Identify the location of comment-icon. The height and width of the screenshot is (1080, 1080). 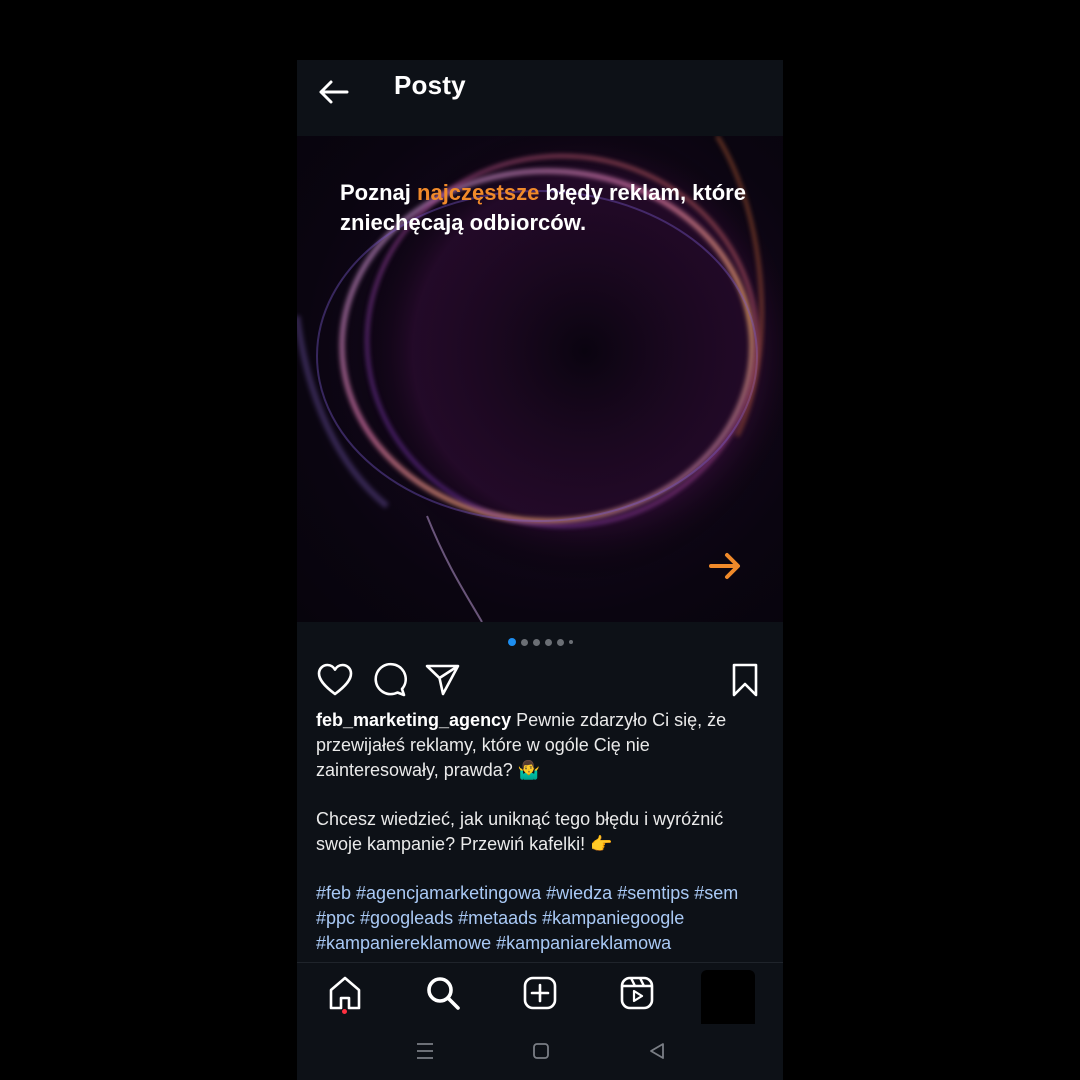
(390, 679).